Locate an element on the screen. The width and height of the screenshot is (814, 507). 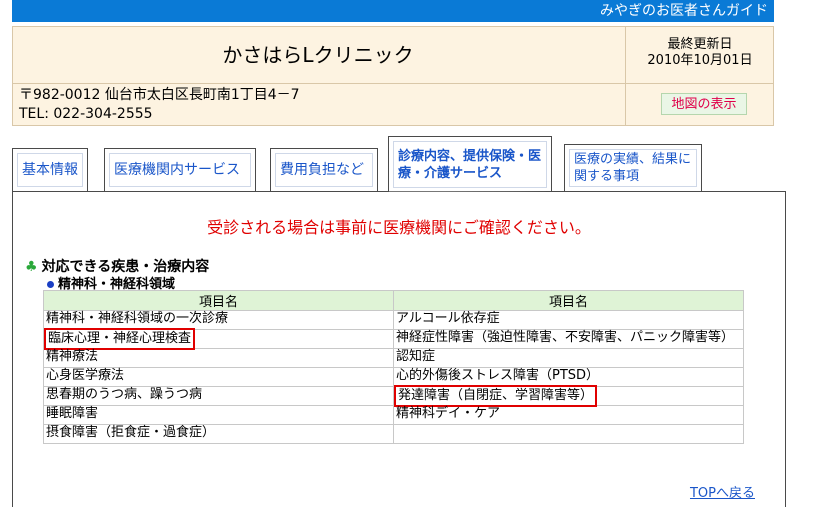
phone-line: TEL: 022-304-2555 is located at coordinates (86, 114).